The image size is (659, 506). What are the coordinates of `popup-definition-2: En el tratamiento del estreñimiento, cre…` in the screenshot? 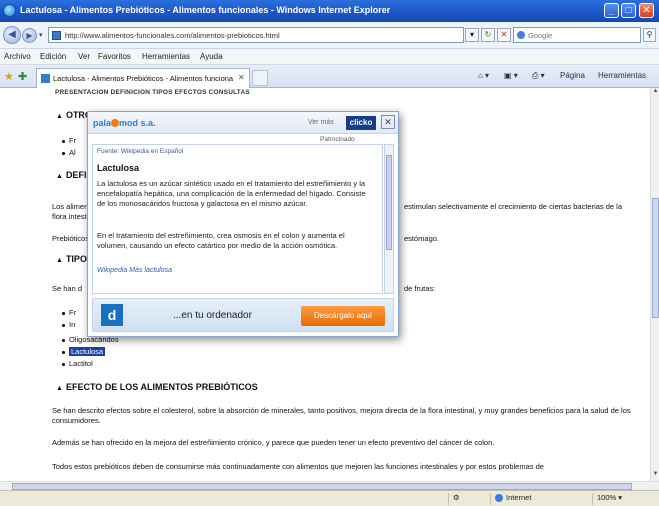 It's located at (221, 240).